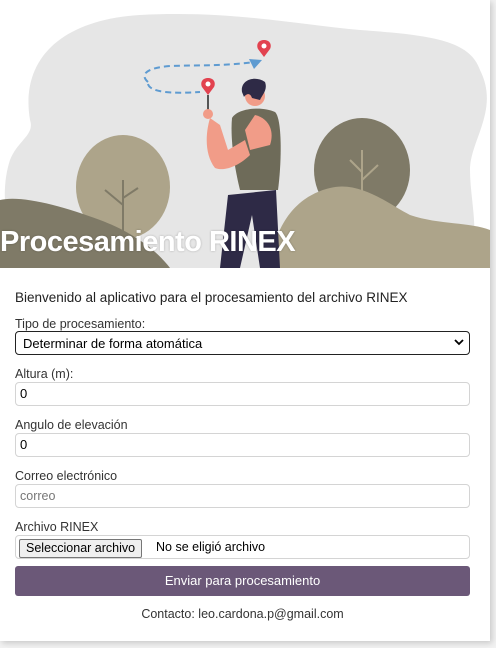 The image size is (496, 648). What do you see at coordinates (242, 614) in the screenshot?
I see `contact-text: Contacto: leo.cardona.p@gmail.com` at bounding box center [242, 614].